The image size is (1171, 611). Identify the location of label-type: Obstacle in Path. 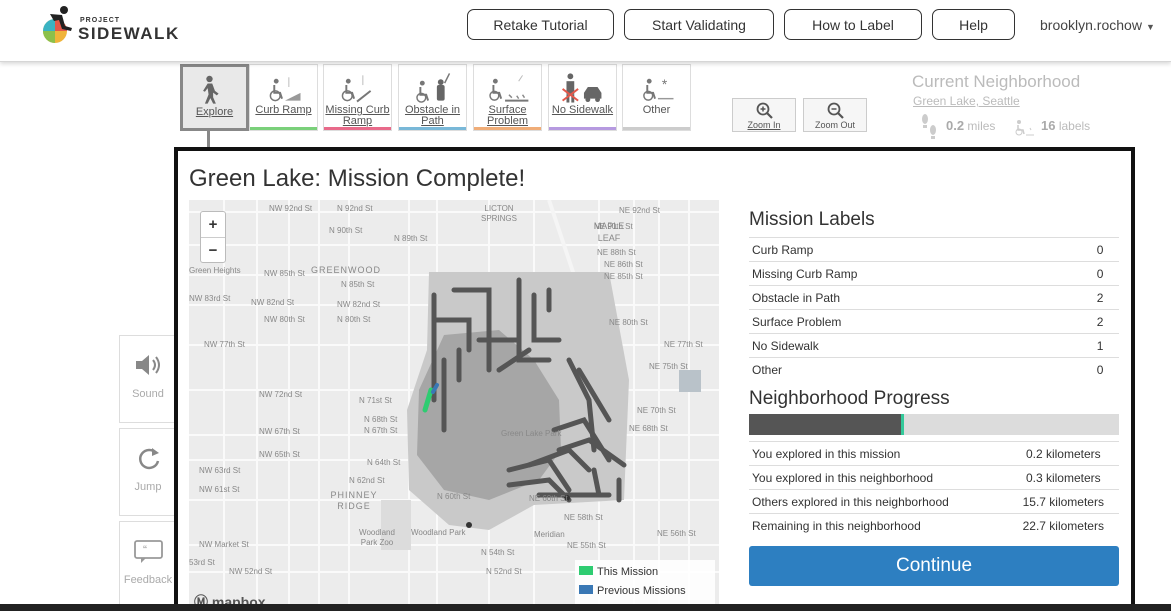
(915, 297).